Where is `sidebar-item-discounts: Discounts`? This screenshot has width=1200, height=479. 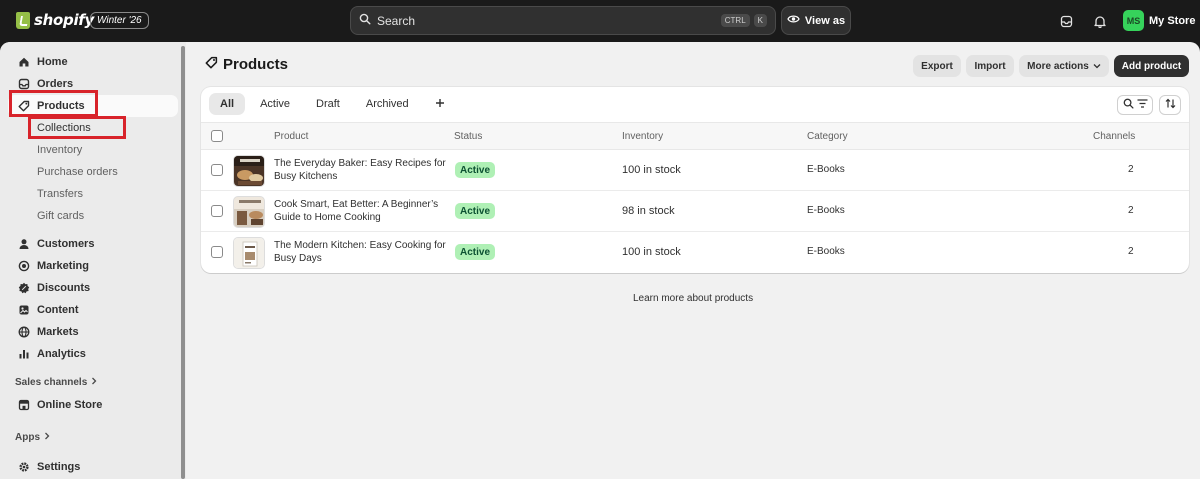
sidebar-item-discounts: Discounts is located at coordinates (93, 288).